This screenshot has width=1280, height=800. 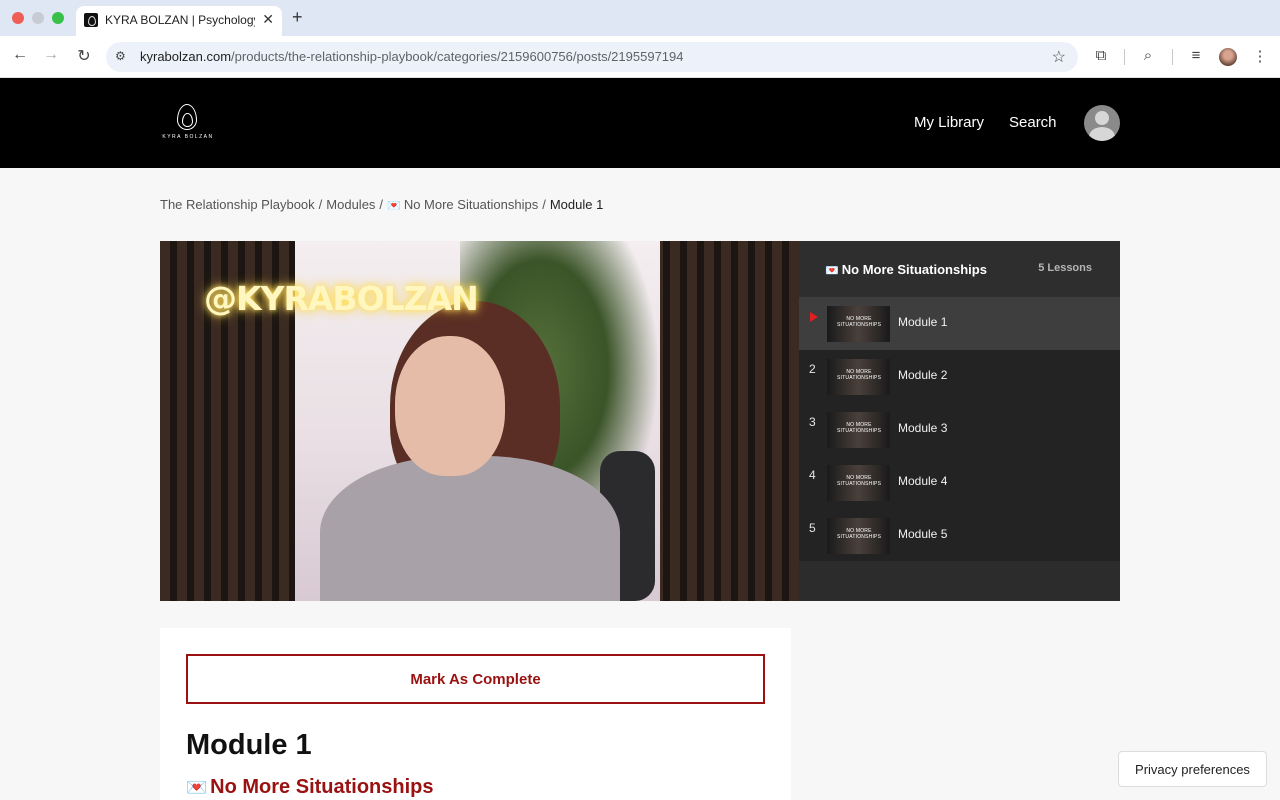 I want to click on page-title: Module 1, so click(x=249, y=745).